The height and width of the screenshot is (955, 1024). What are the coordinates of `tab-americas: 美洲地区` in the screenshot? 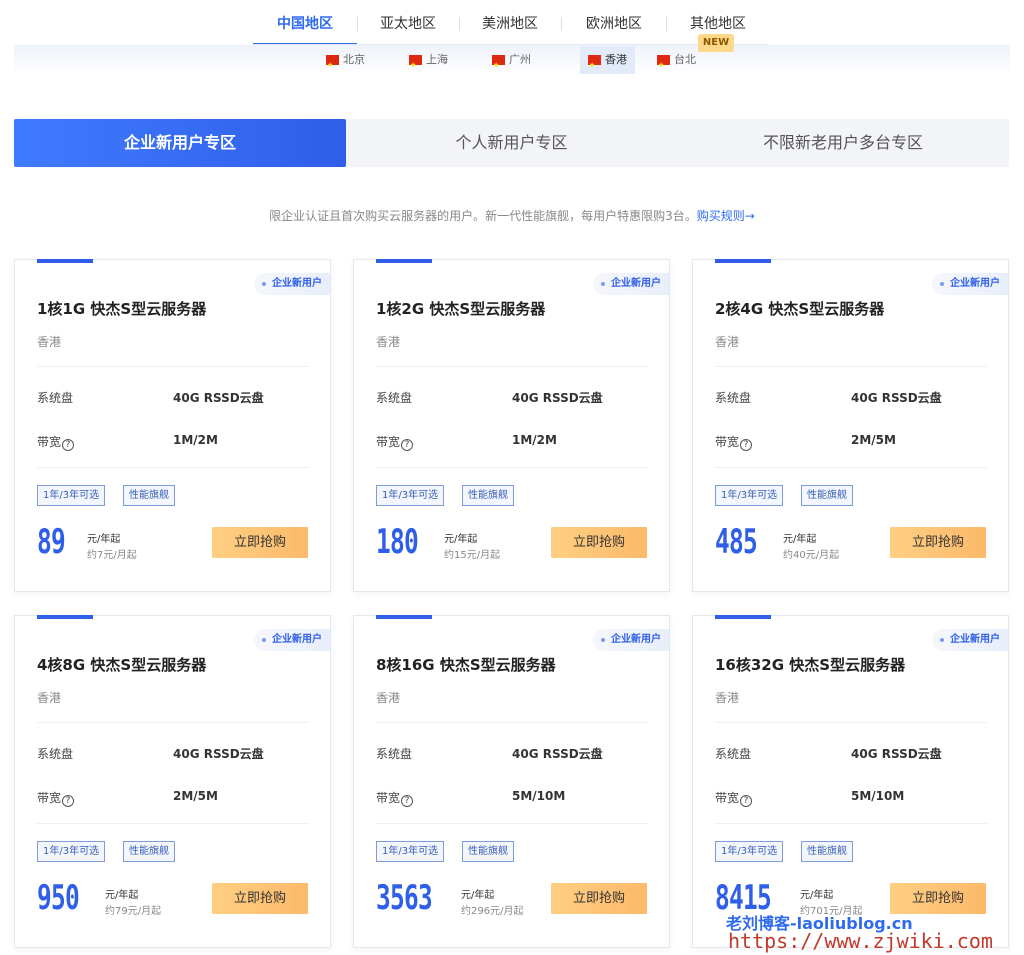 It's located at (510, 22).